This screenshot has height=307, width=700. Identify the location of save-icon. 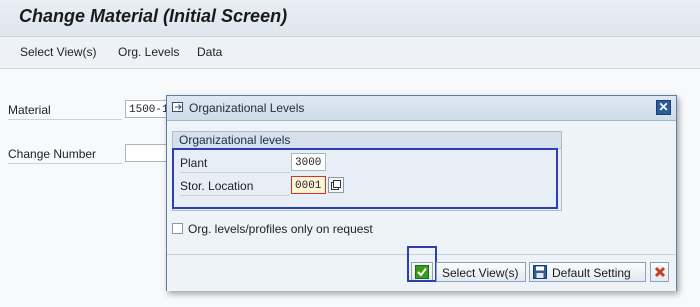
(540, 272).